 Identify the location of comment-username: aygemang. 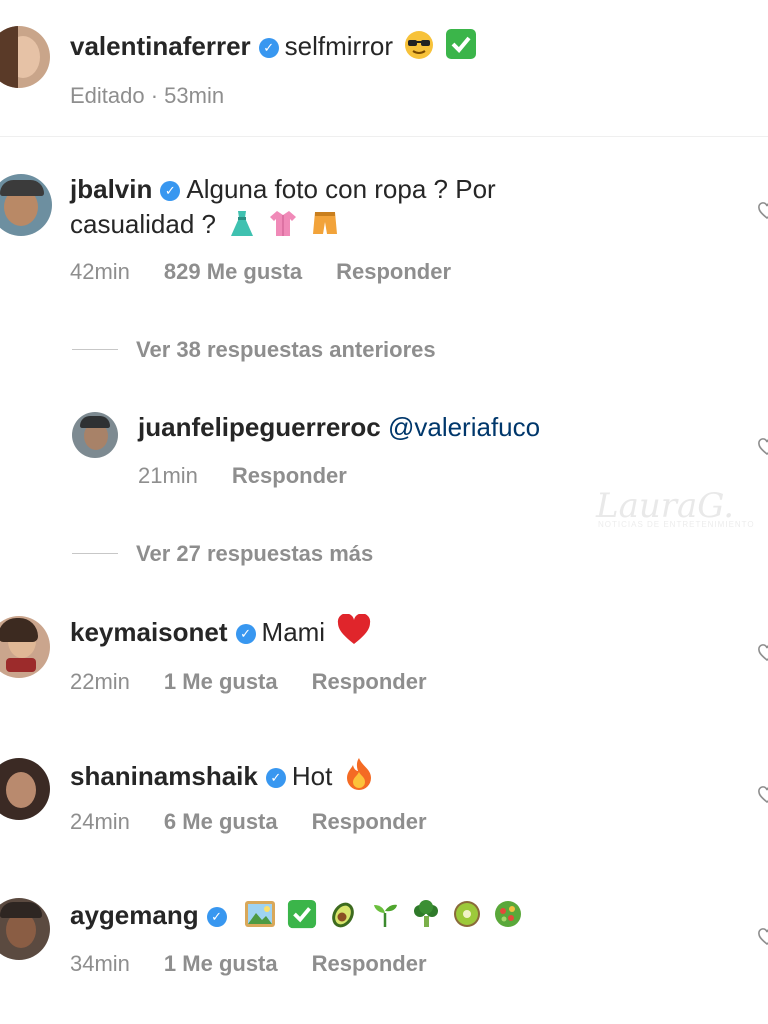
(134, 915).